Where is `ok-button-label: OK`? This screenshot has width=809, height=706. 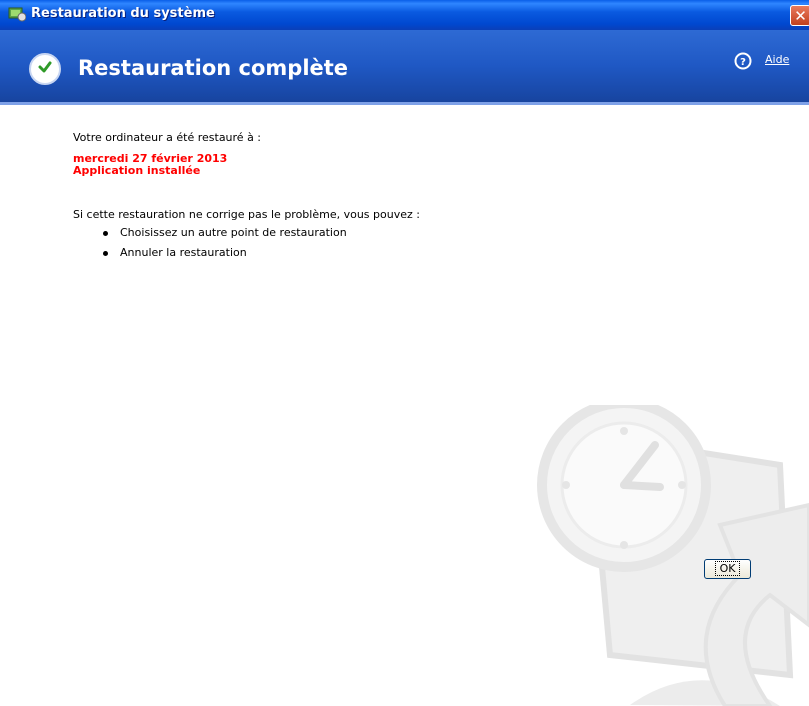 ok-button-label: OK is located at coordinates (727, 568).